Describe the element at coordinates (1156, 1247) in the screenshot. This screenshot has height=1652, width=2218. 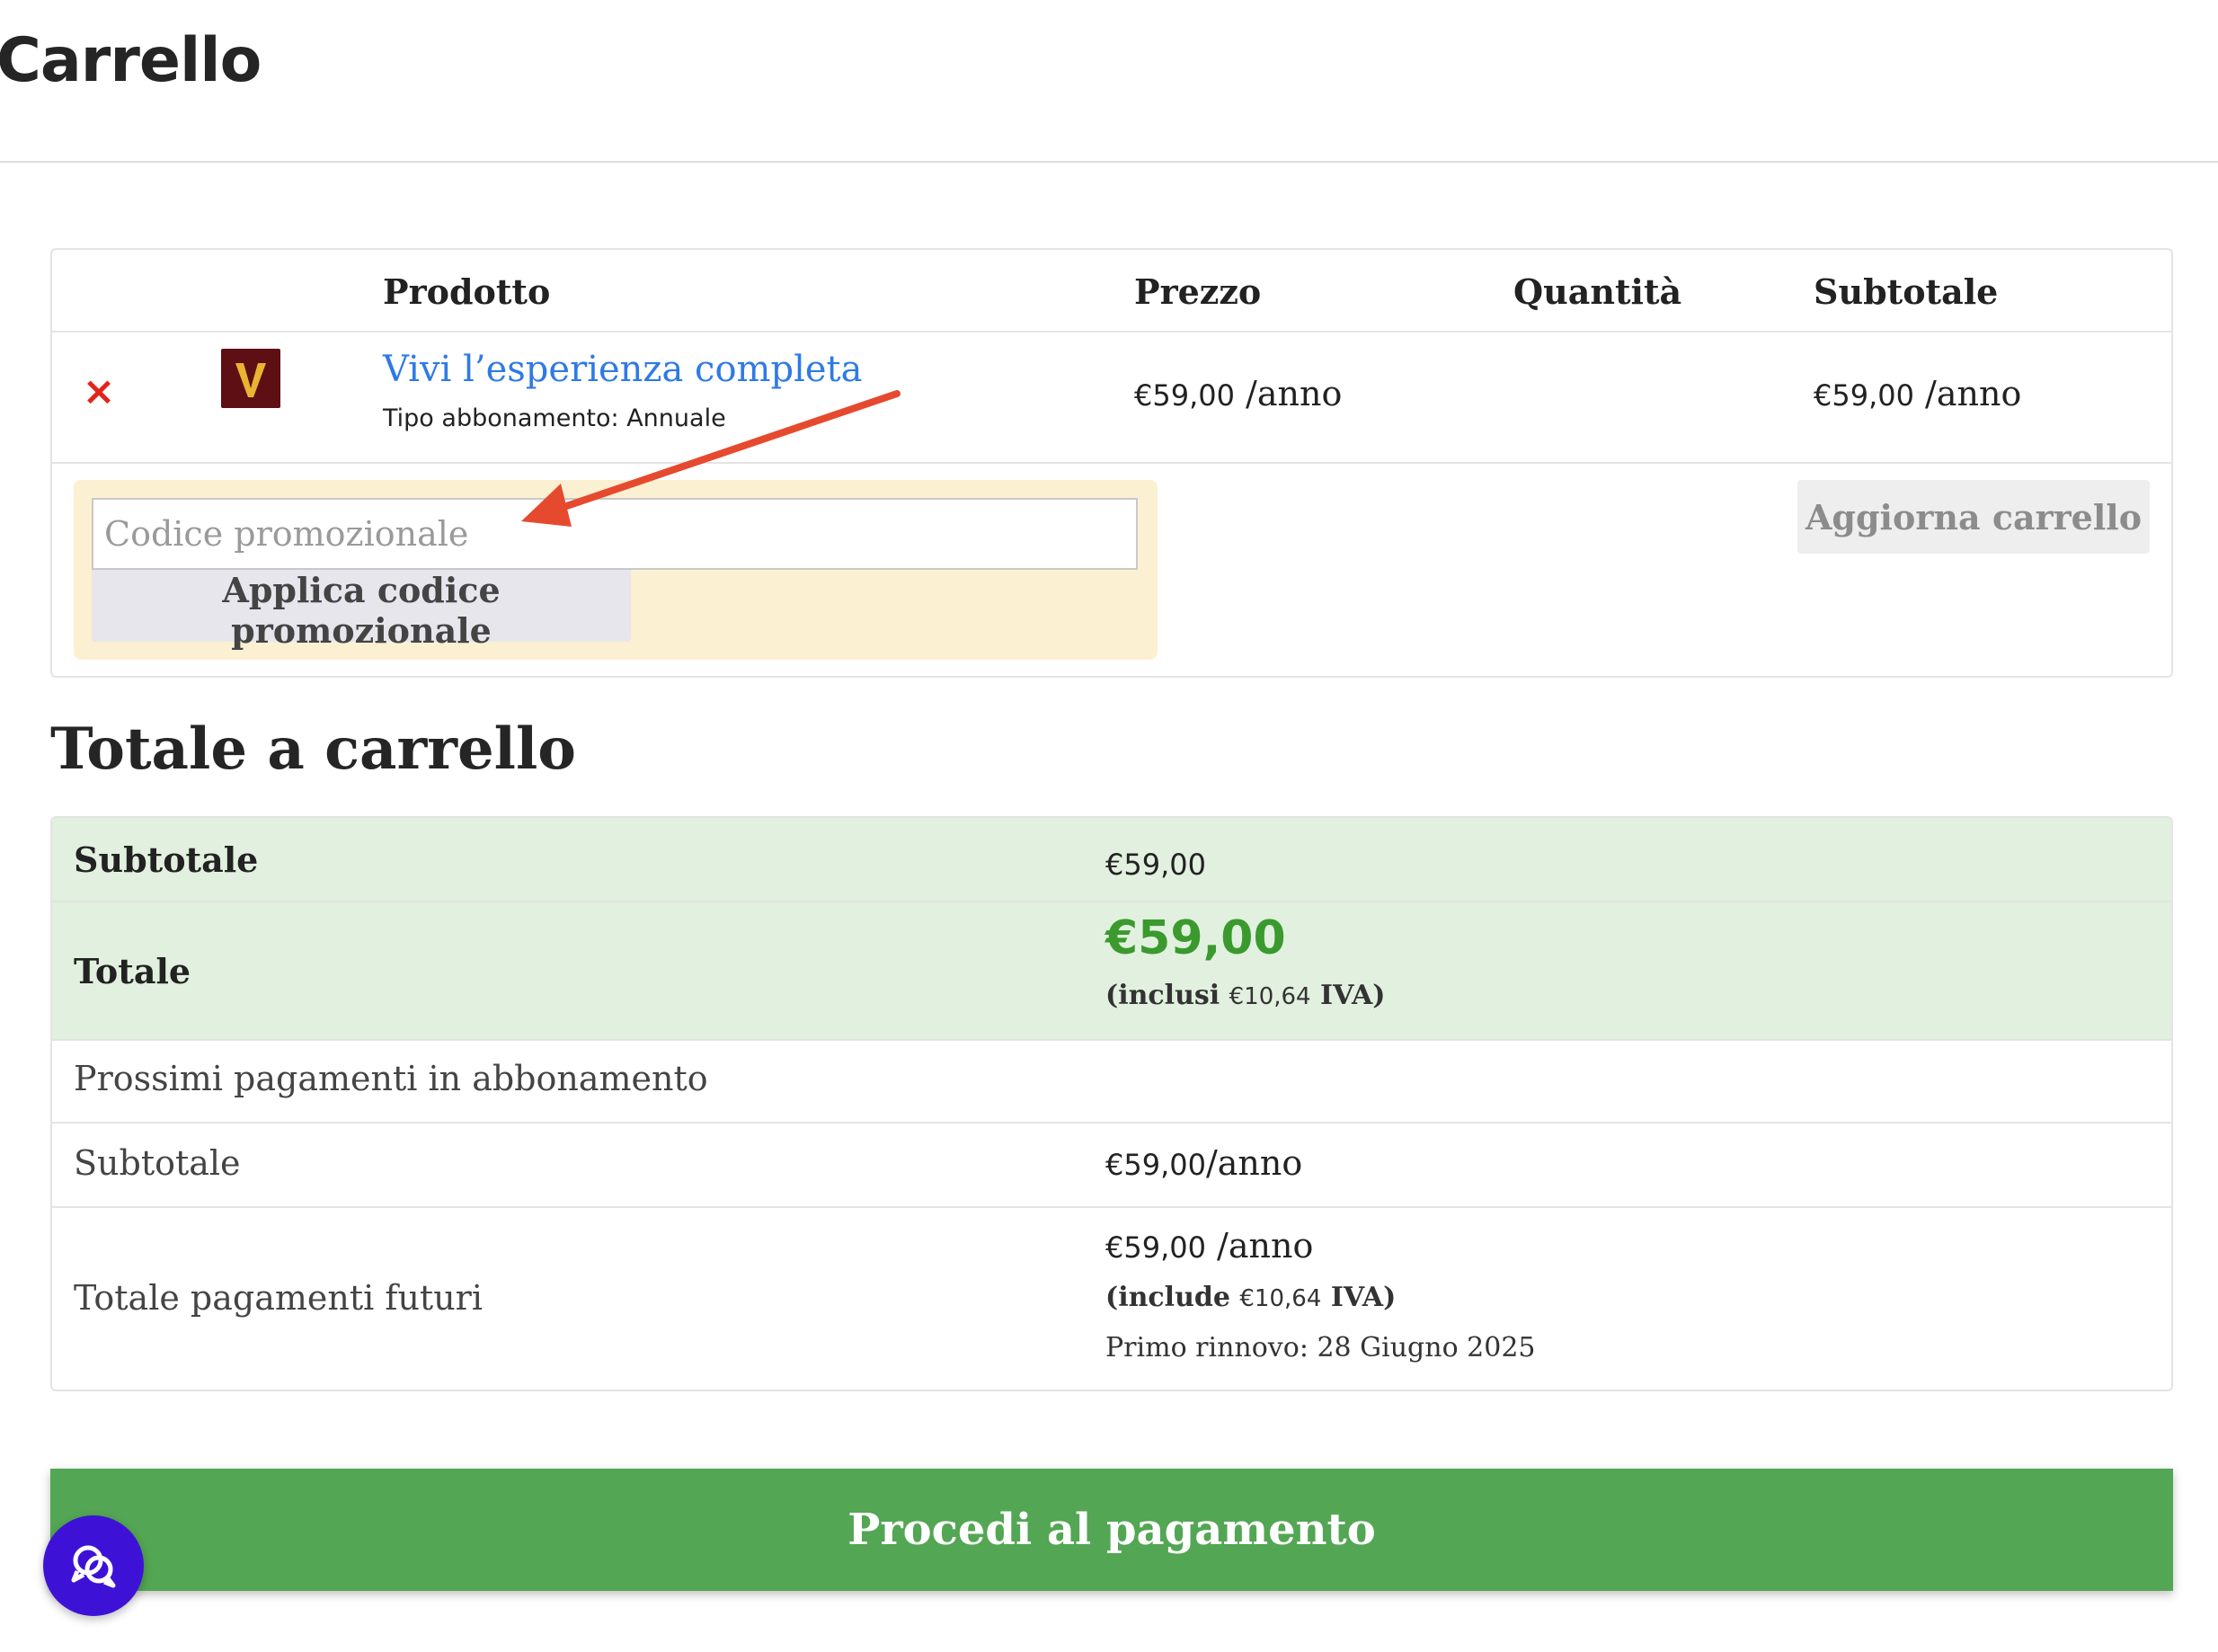
I see `future-payments-amount: €59,00` at that location.